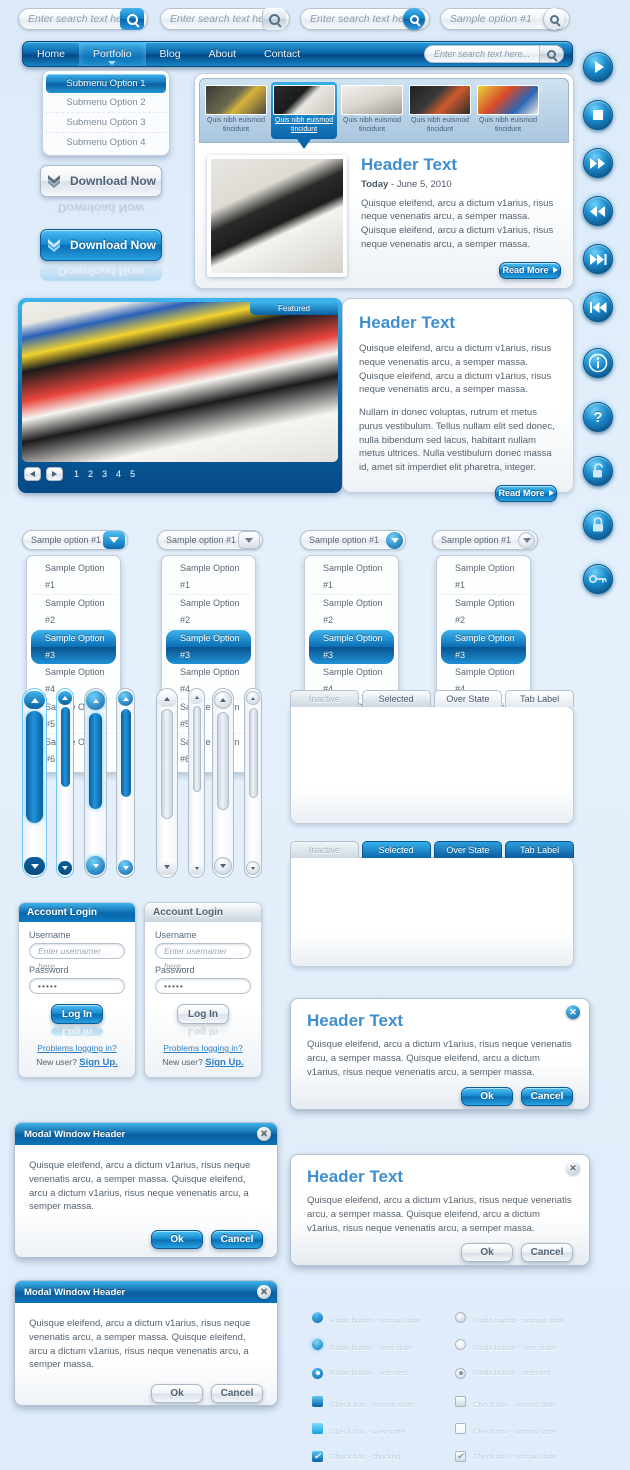  What do you see at coordinates (539, 698) in the screenshot?
I see `tab-label: Tab Label` at bounding box center [539, 698].